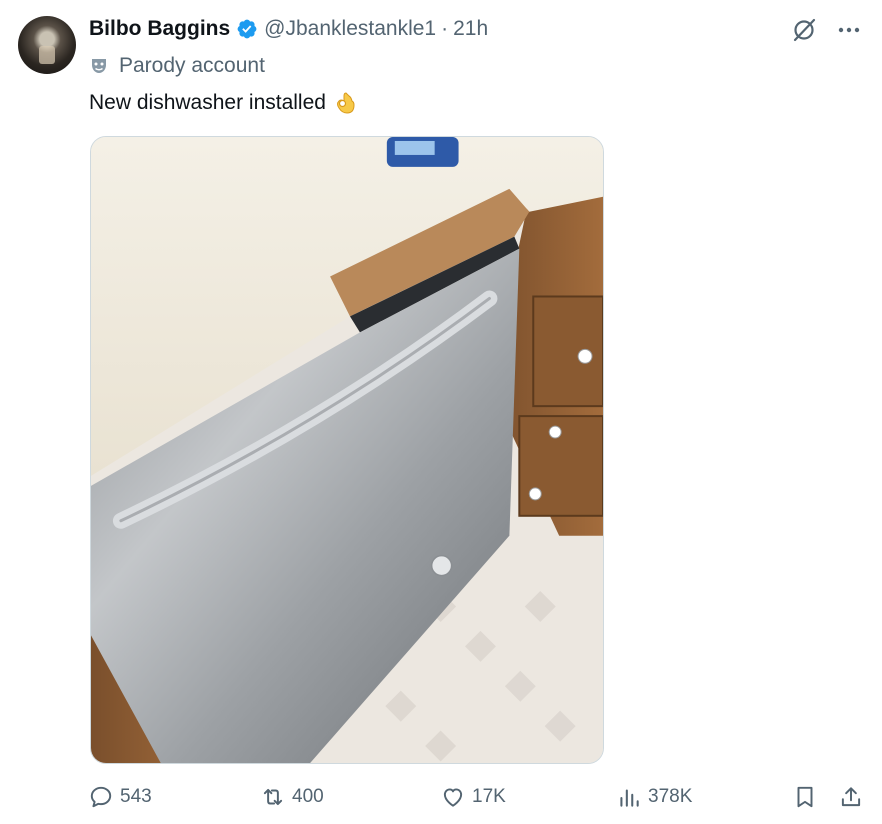 Image resolution: width=882 pixels, height=824 pixels. I want to click on parody-label: Parody account, so click(177, 66).